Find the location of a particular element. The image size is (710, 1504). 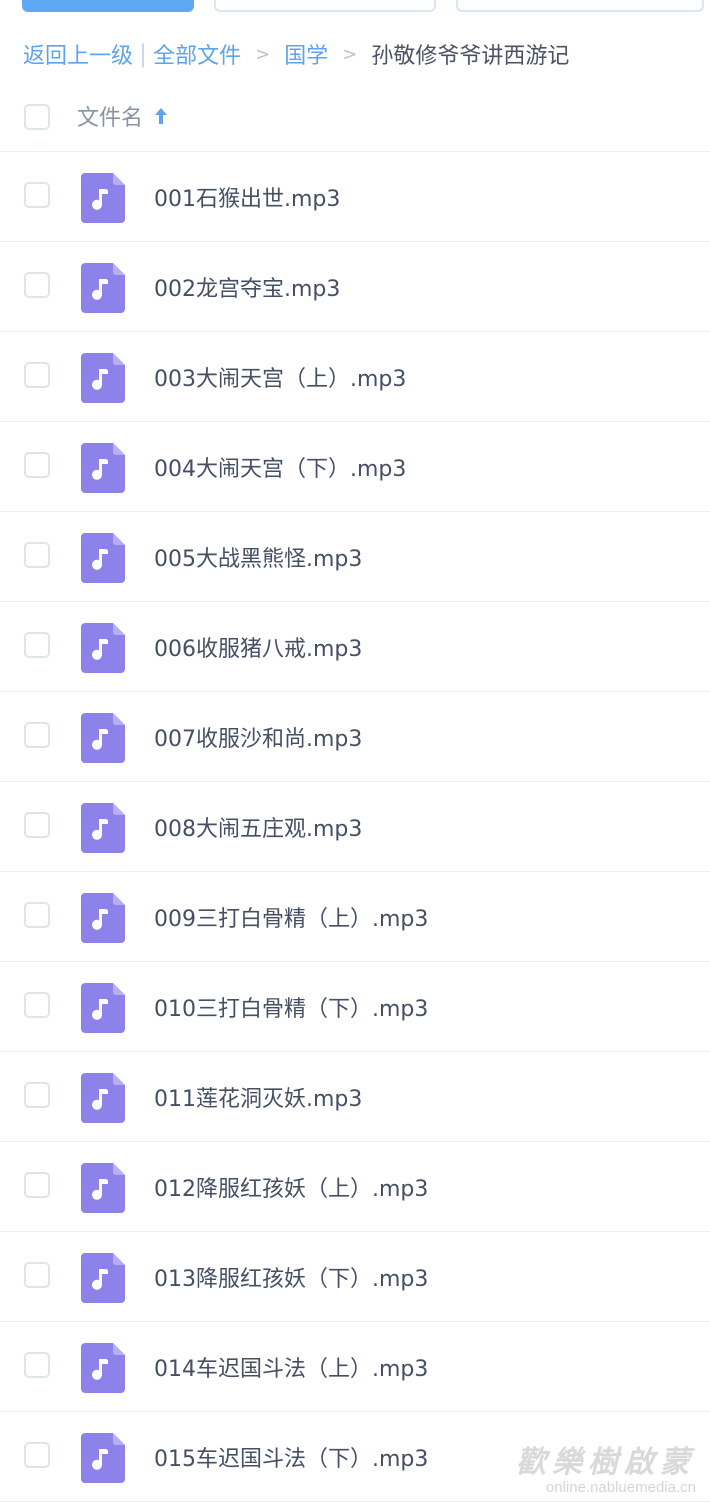

breadcrumb-all-files-link: 全部文件 is located at coordinates (197, 54).